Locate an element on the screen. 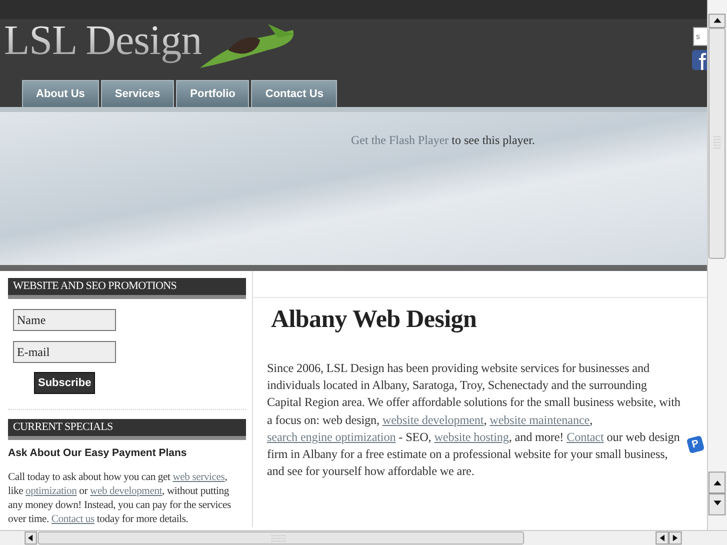 The width and height of the screenshot is (727, 545). specials-link: Contact us is located at coordinates (72, 519).